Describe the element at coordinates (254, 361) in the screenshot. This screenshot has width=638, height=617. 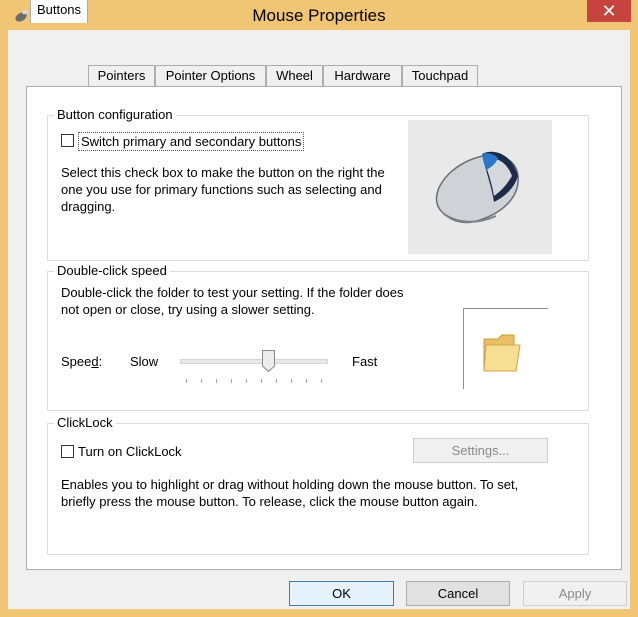
I see `speed-slider-track` at that location.